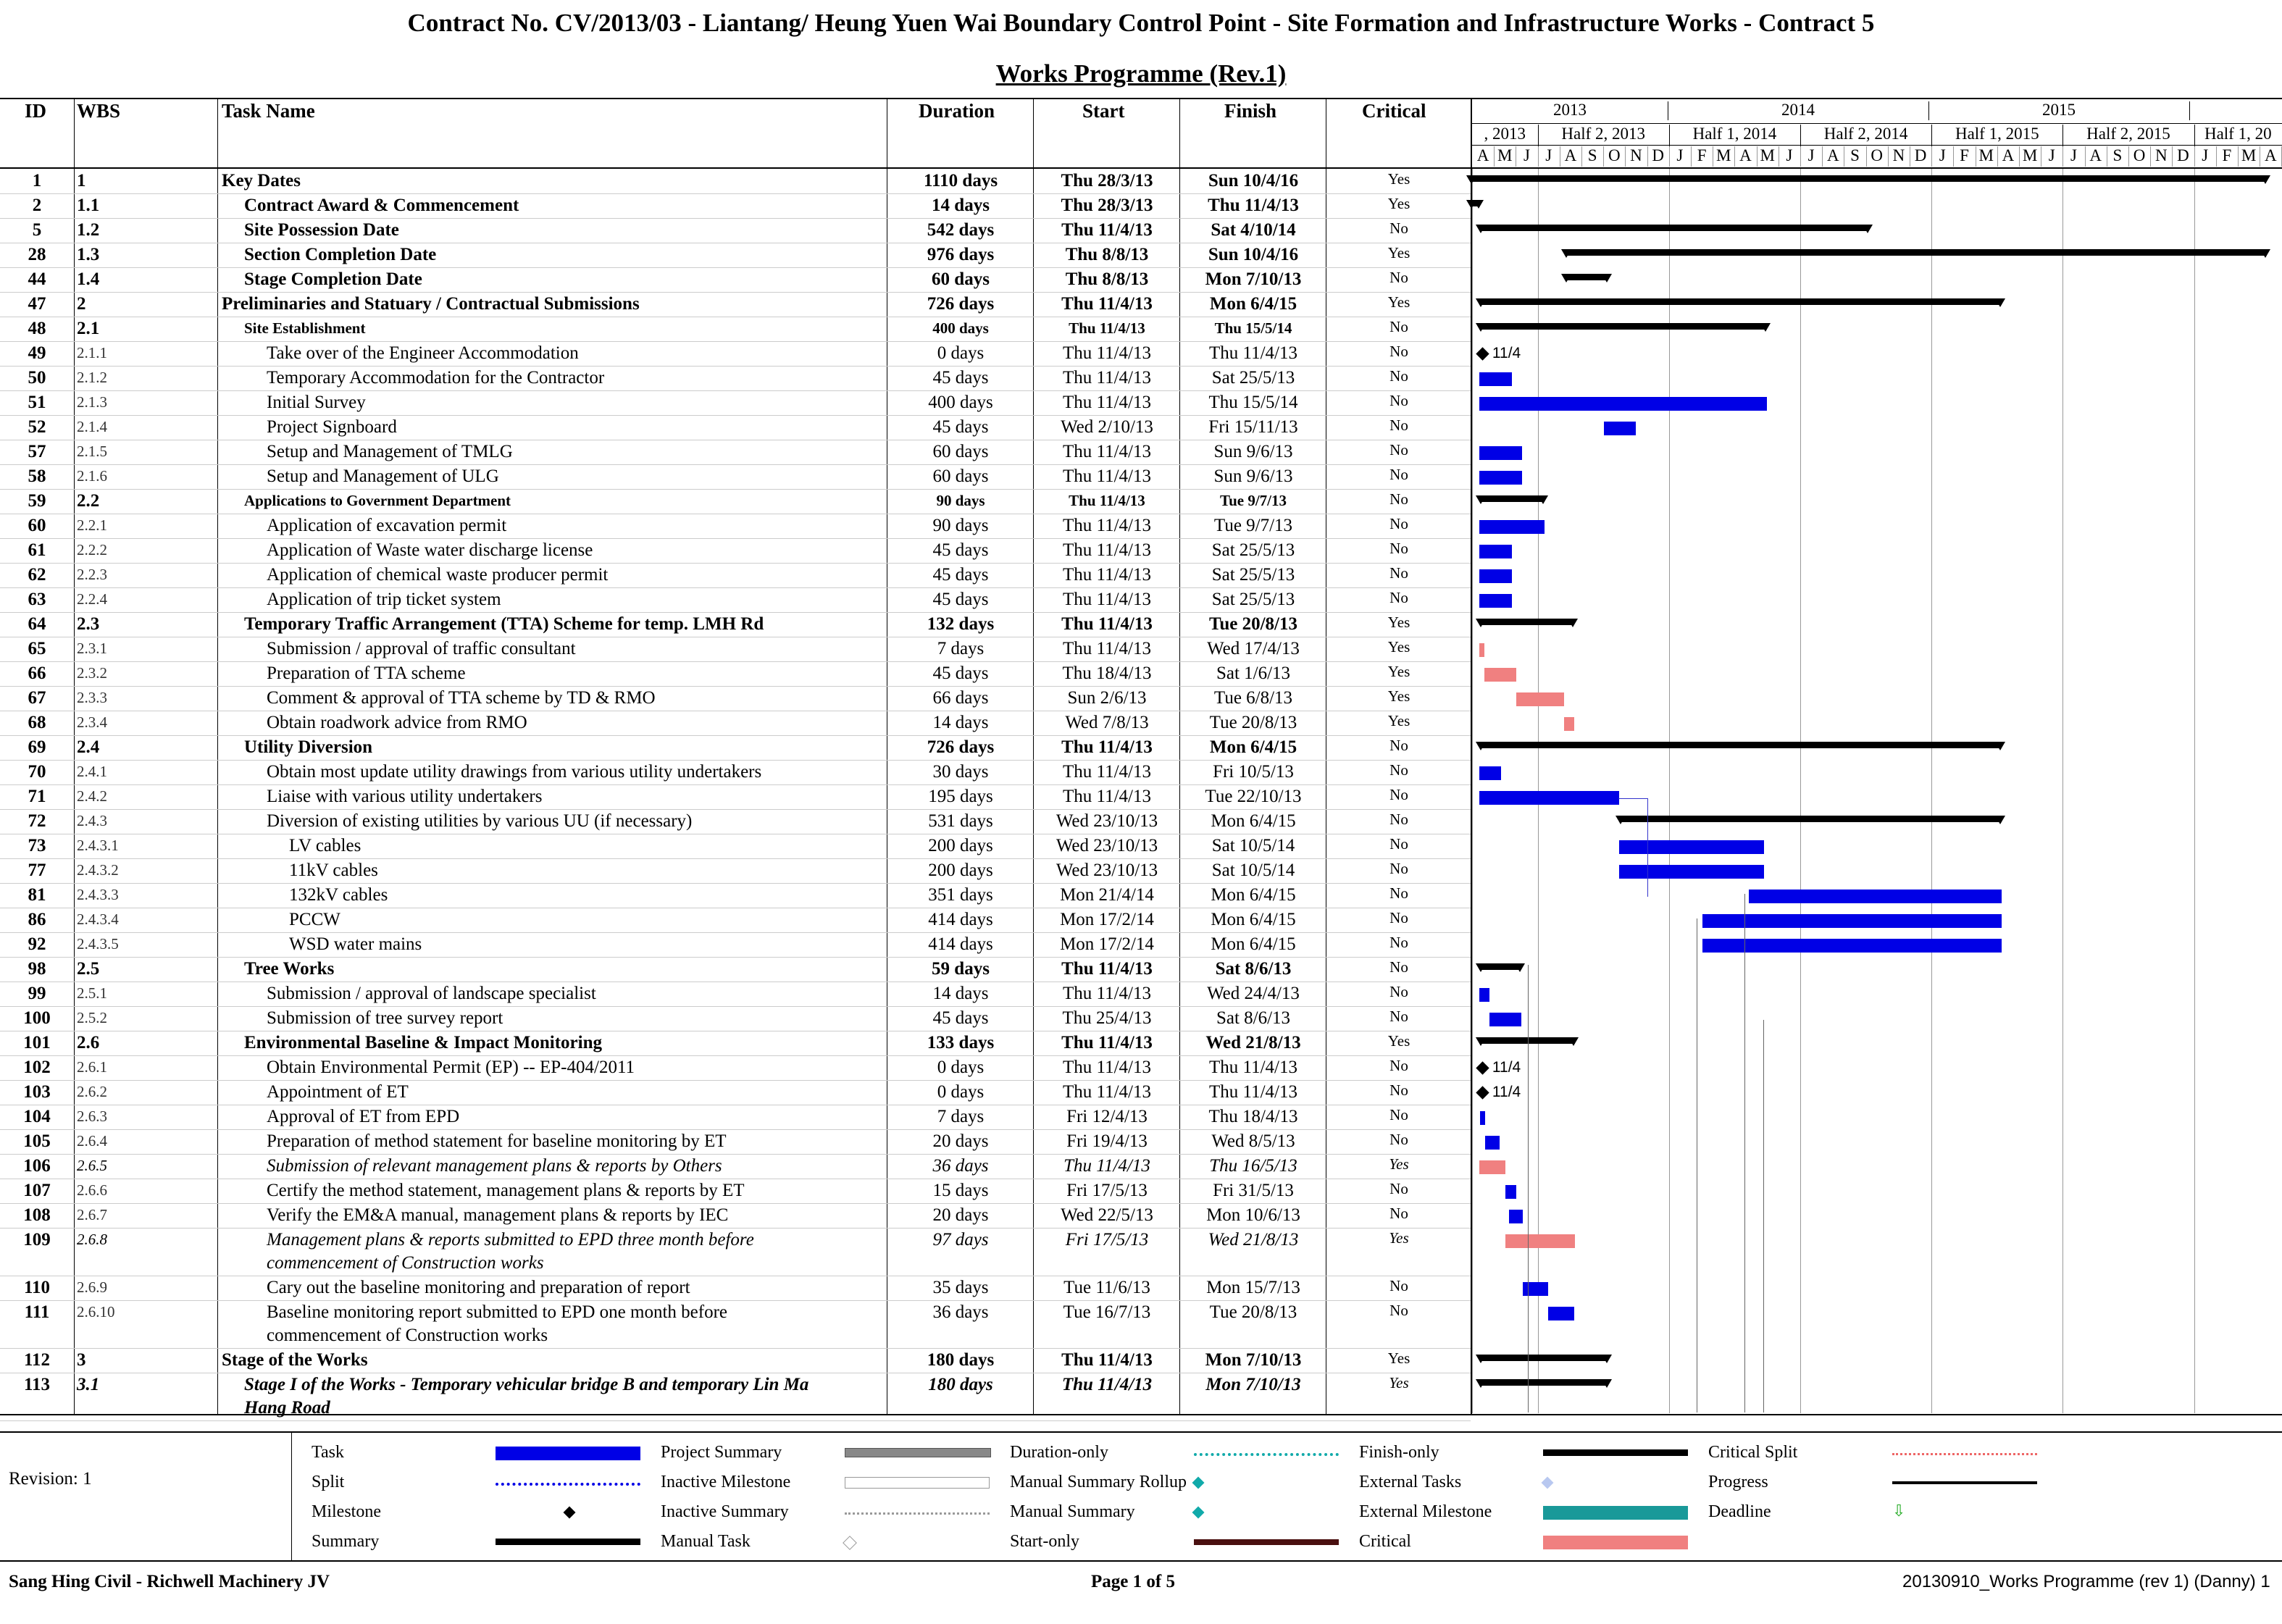  Describe the element at coordinates (735, 1420) in the screenshot. I see `row-divider` at that location.